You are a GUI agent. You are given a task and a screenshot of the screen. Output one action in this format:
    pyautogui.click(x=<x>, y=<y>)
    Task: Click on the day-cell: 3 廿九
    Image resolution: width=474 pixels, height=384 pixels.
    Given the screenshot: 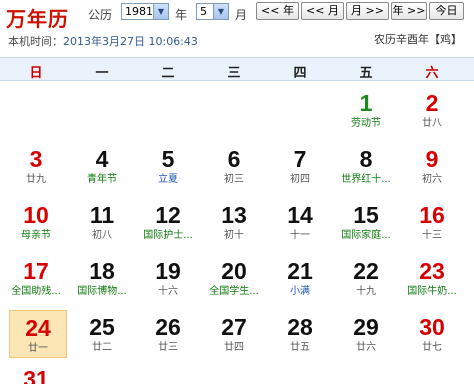 What is the action you would take?
    pyautogui.click(x=36, y=169)
    